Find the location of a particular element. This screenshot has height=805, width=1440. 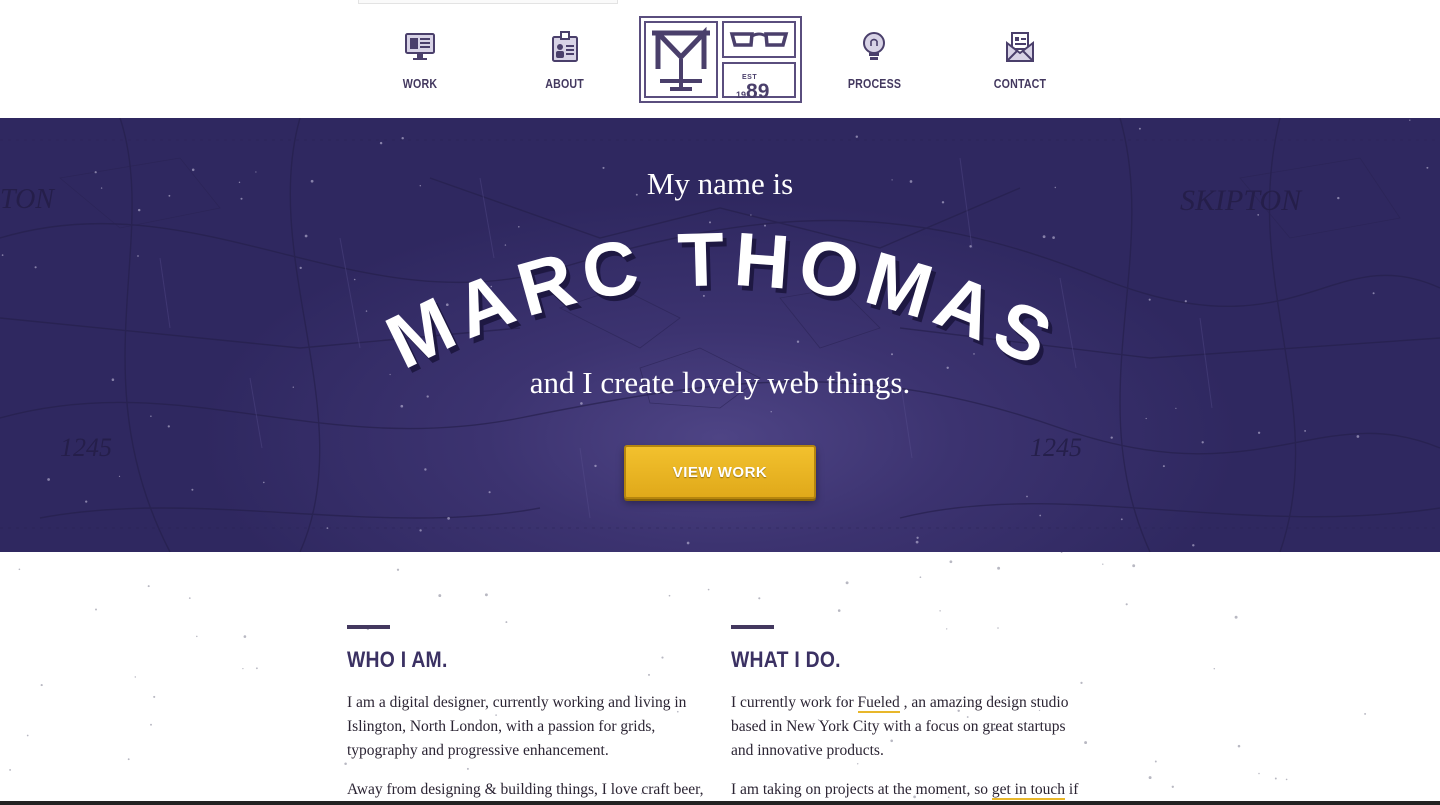

year-cell: EST 1989 is located at coordinates (759, 82).